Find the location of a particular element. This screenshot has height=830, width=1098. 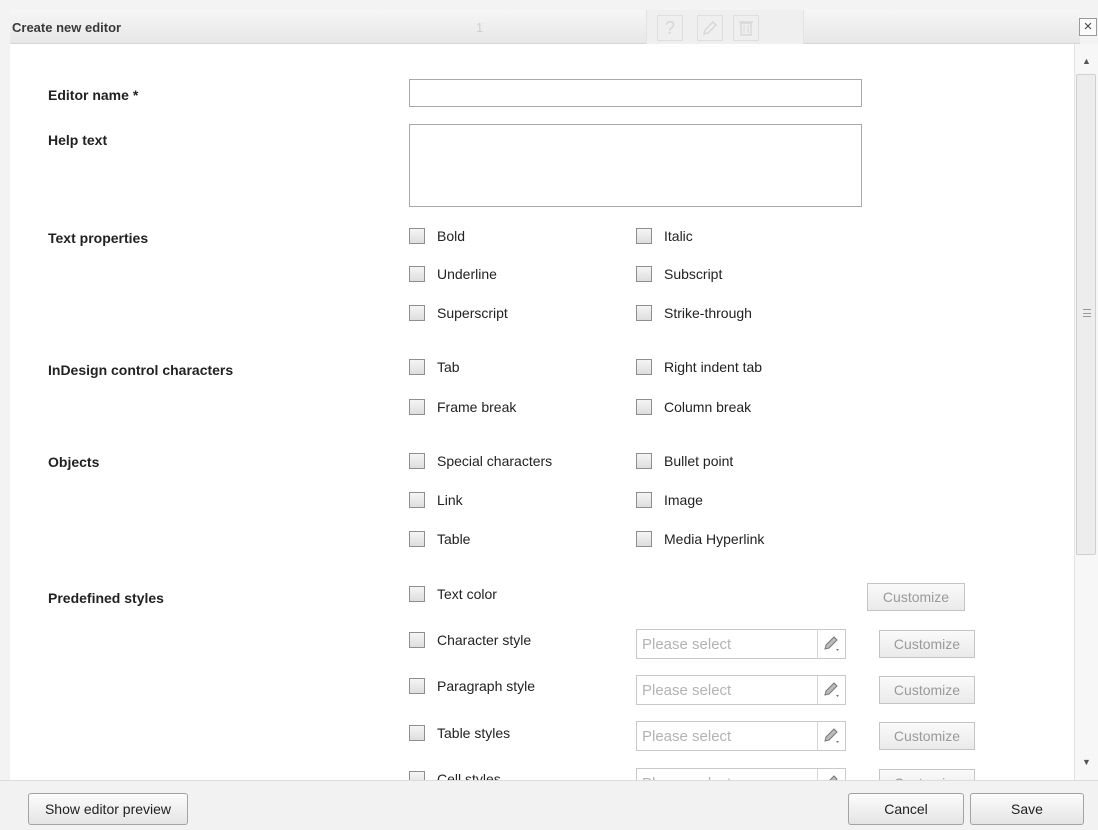

objects-label: Objects is located at coordinates (74, 462).